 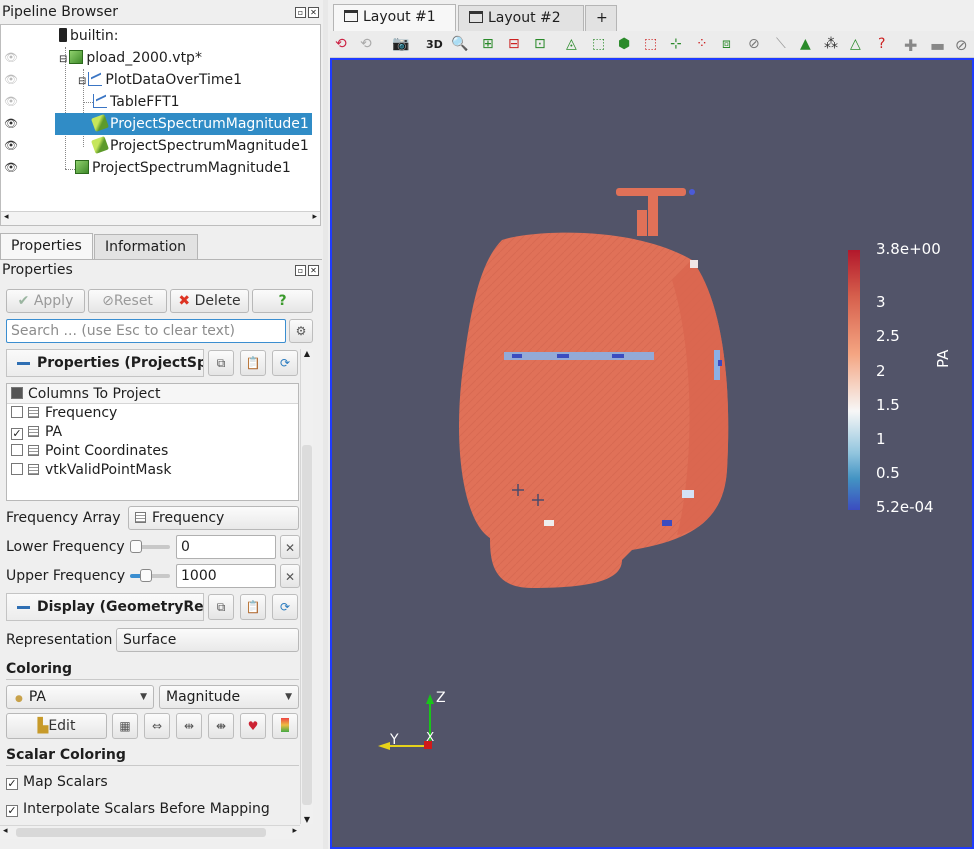 I want to click on properties-vscroll: ▲ ▼, so click(x=306, y=586).